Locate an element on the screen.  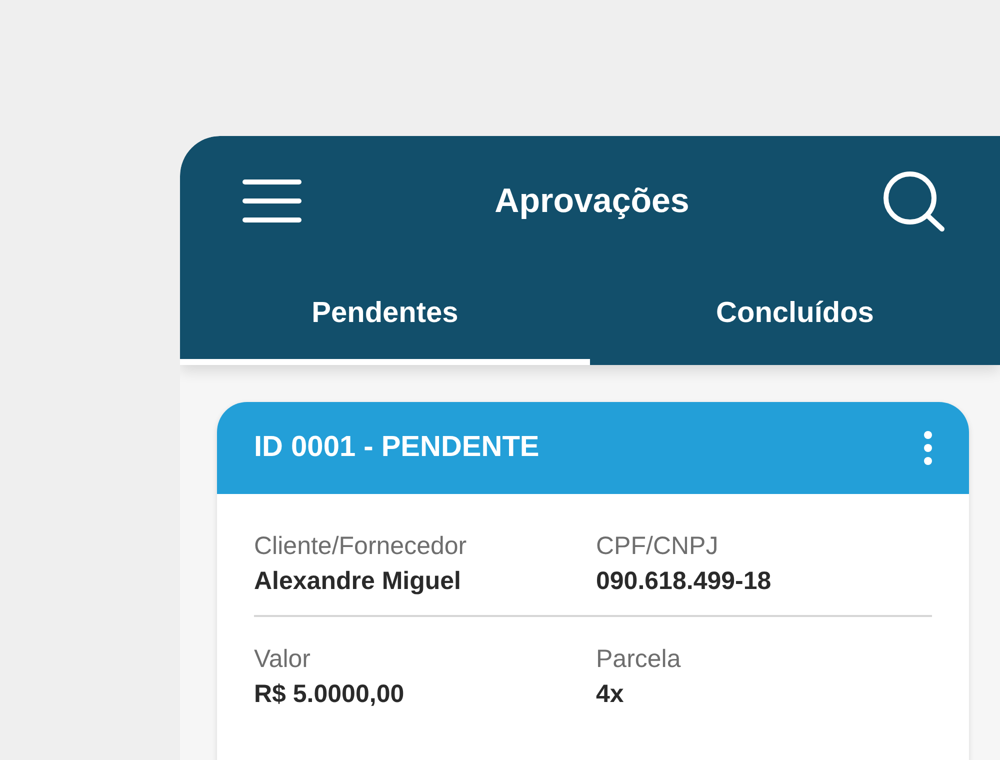
more-options-icon is located at coordinates (928, 448).